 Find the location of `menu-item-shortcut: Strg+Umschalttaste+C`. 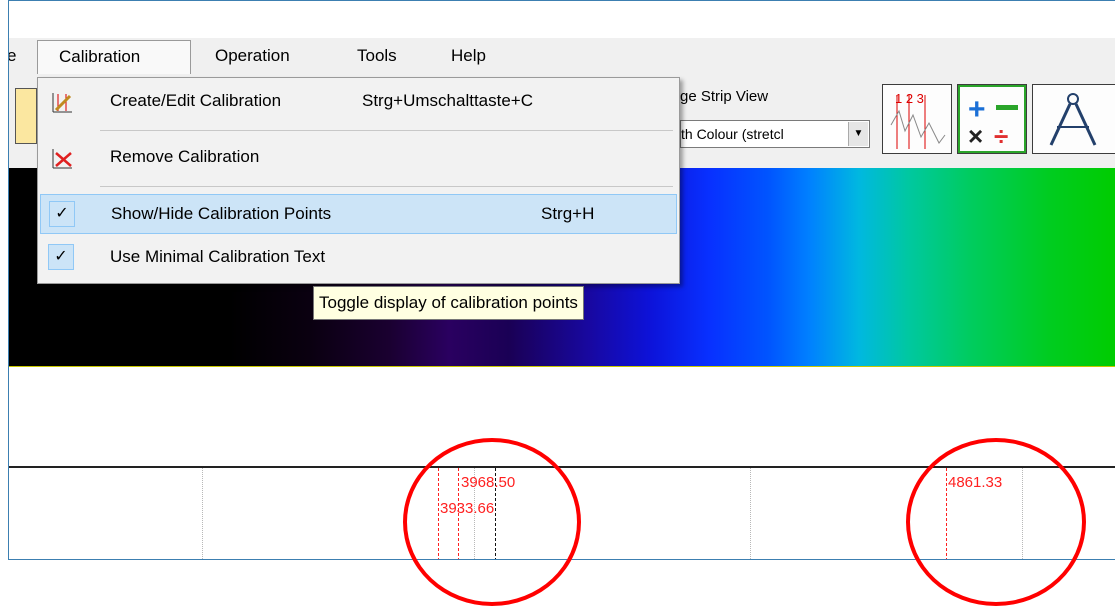

menu-item-shortcut: Strg+Umschalttaste+C is located at coordinates (448, 100).